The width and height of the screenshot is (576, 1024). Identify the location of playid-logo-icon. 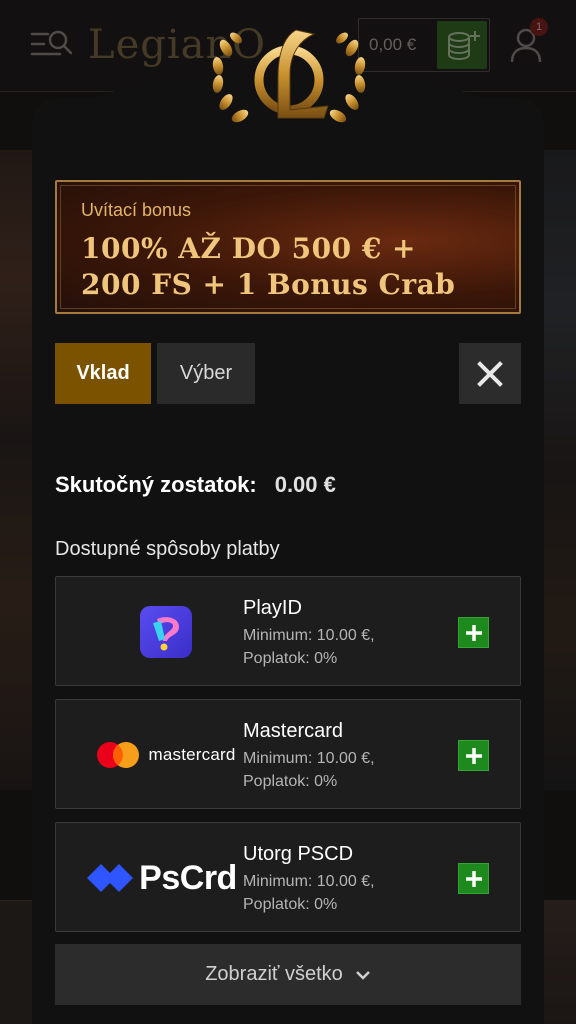
(166, 632).